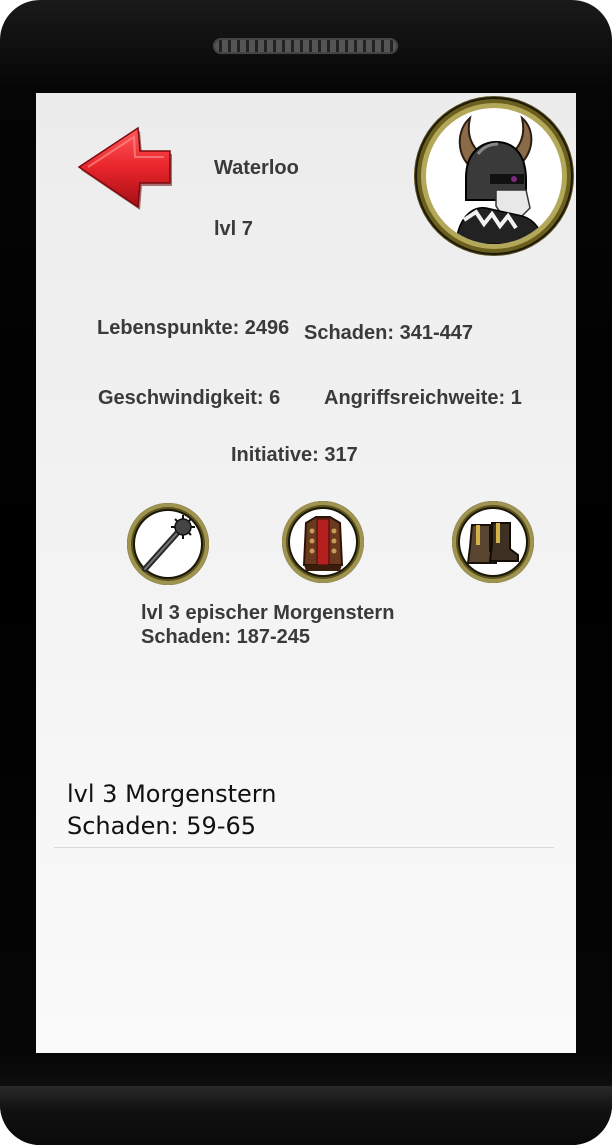 The height and width of the screenshot is (1145, 612). Describe the element at coordinates (268, 613) in the screenshot. I see `selected-item-name: lvl 3 epischer Morgenstern` at that location.